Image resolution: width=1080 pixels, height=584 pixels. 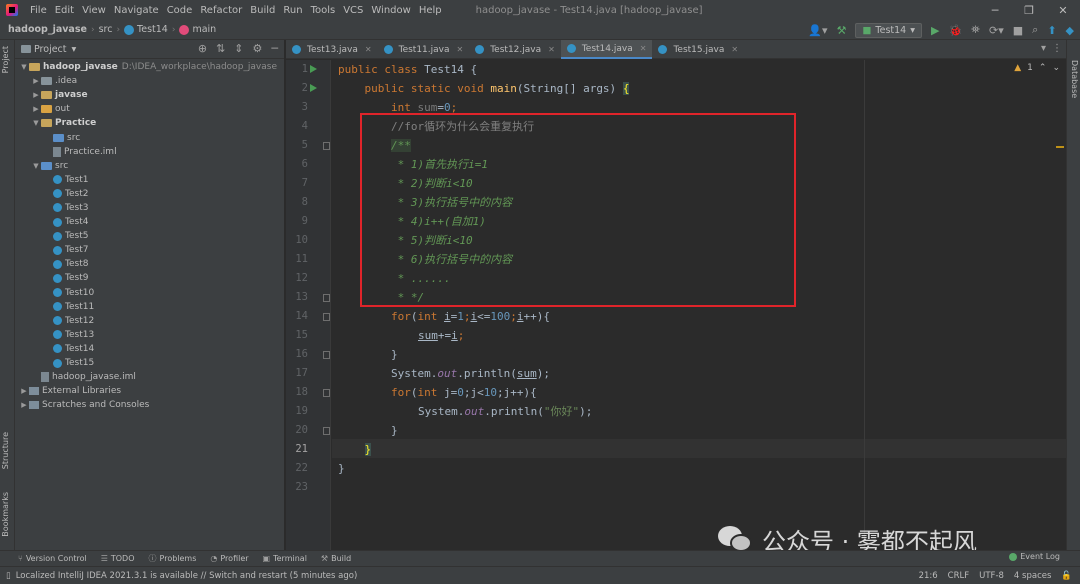 What do you see at coordinates (149, 321) in the screenshot?
I see `tree-item: Test12` at bounding box center [149, 321].